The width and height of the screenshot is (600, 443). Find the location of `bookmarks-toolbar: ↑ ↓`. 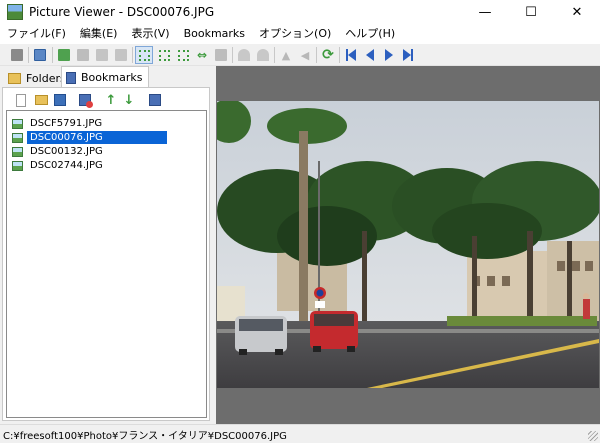

bookmarks-toolbar: ↑ ↓ is located at coordinates (107, 100).